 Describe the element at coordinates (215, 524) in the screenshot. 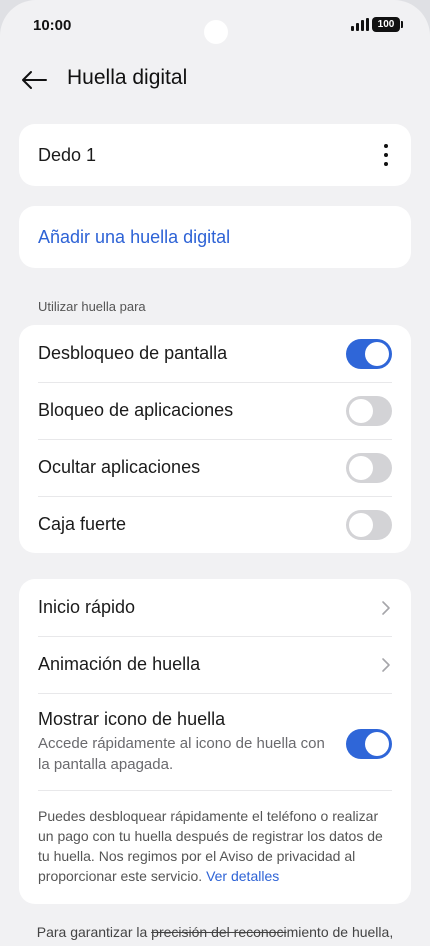

I see `safe-row: Caja fuerte` at that location.